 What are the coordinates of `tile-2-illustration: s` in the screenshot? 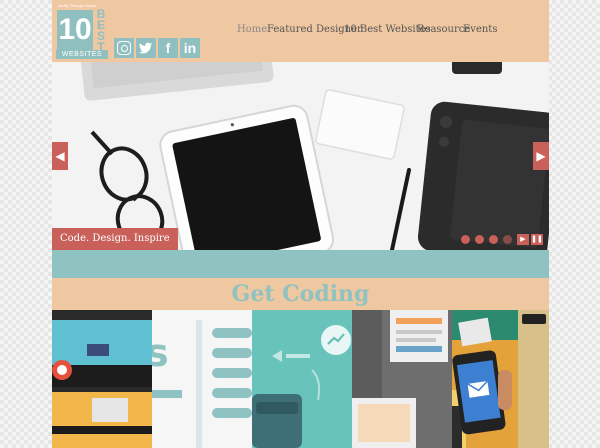 It's located at (202, 379).